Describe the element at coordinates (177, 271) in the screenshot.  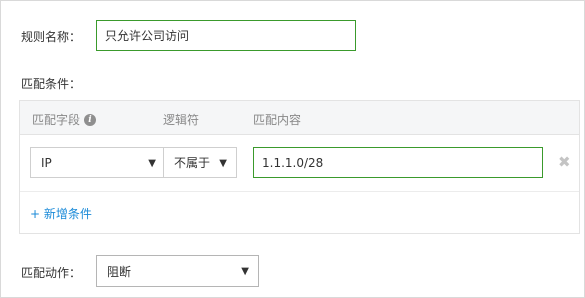
I see `match-action-select: 阻断 ▼` at that location.